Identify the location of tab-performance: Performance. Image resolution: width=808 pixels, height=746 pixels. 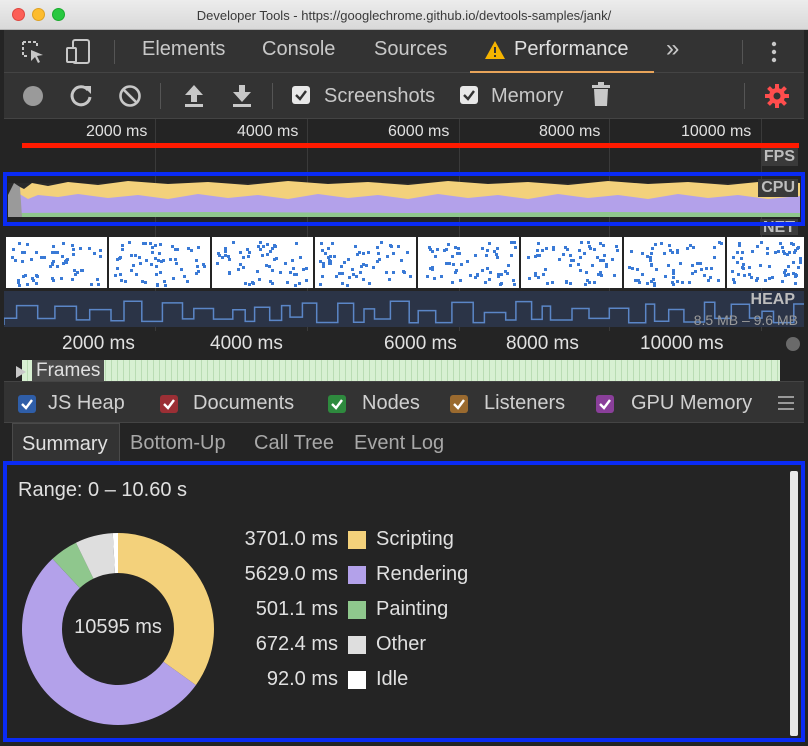
(562, 51).